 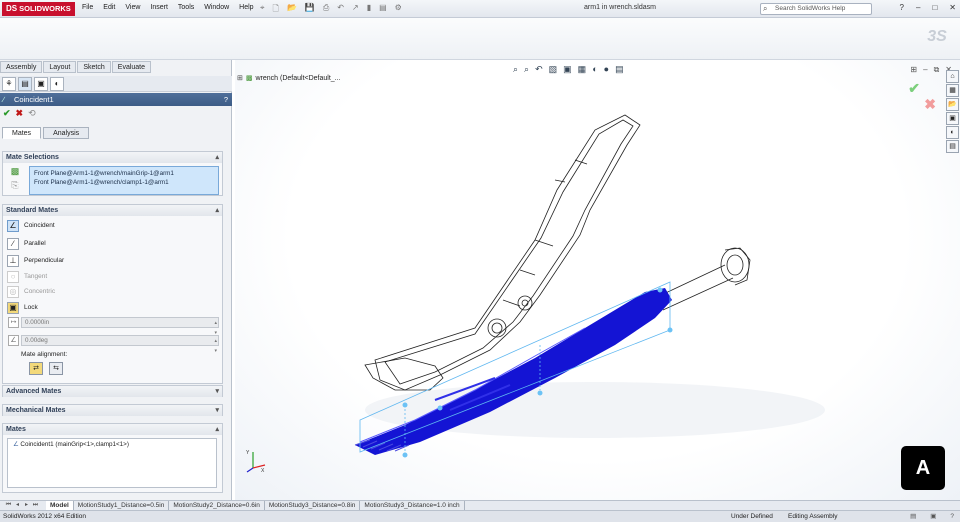 I want to click on save-icon: 💾, so click(x=310, y=10).